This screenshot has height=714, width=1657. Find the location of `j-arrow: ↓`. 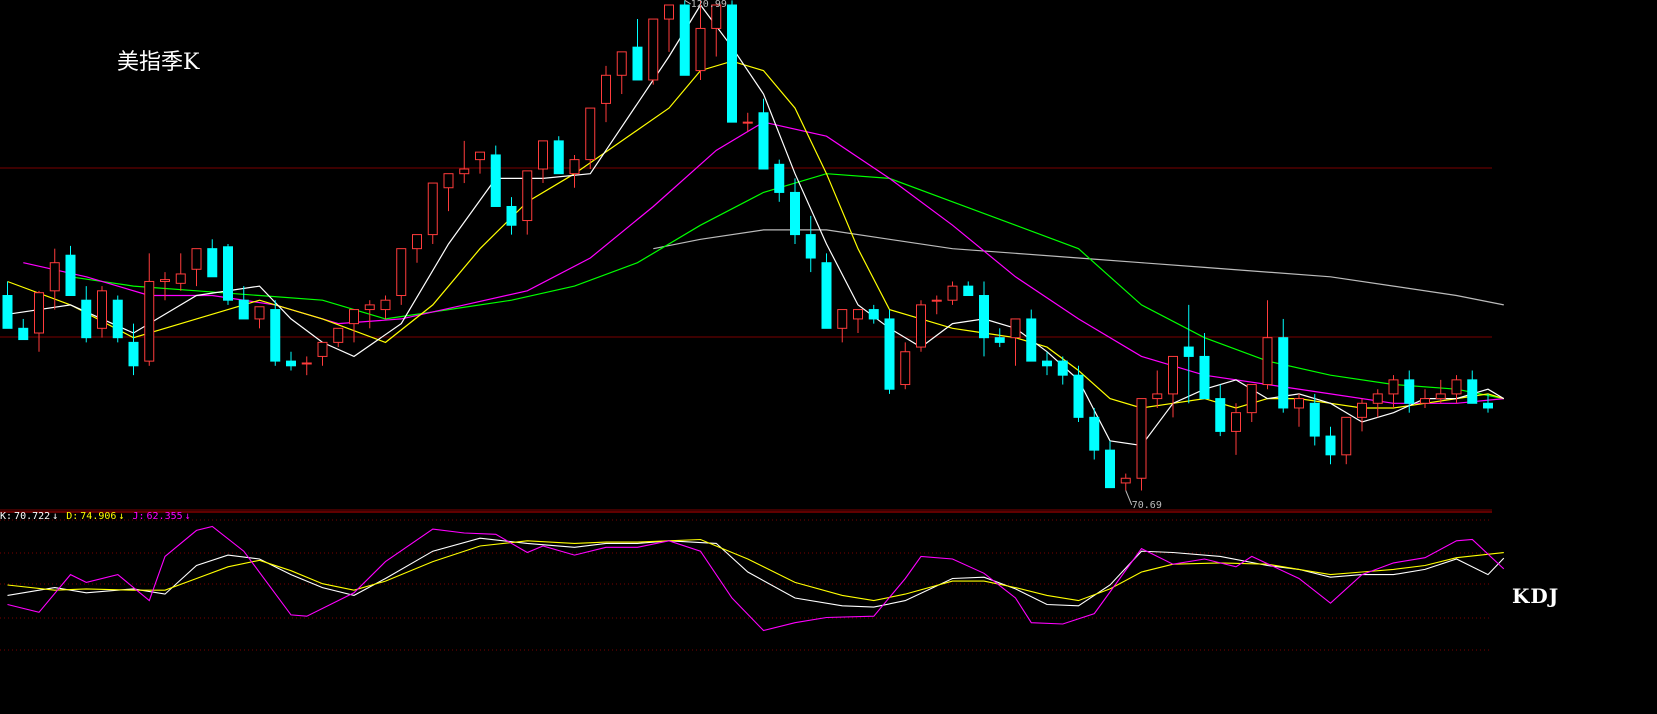

j-arrow: ↓ is located at coordinates (187, 516).